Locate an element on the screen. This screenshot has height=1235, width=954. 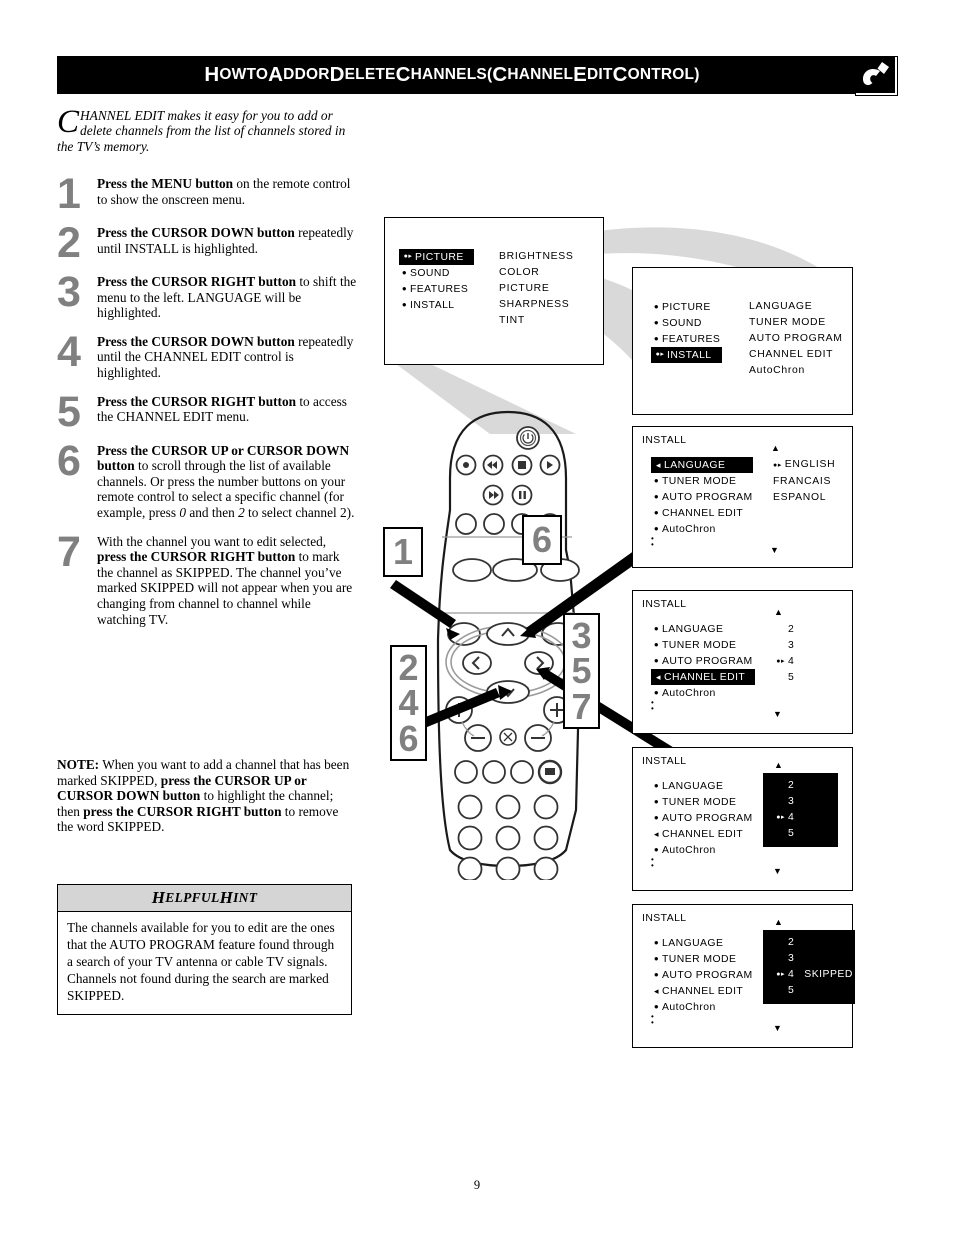
source-pc-button is located at coordinates (466, 772).